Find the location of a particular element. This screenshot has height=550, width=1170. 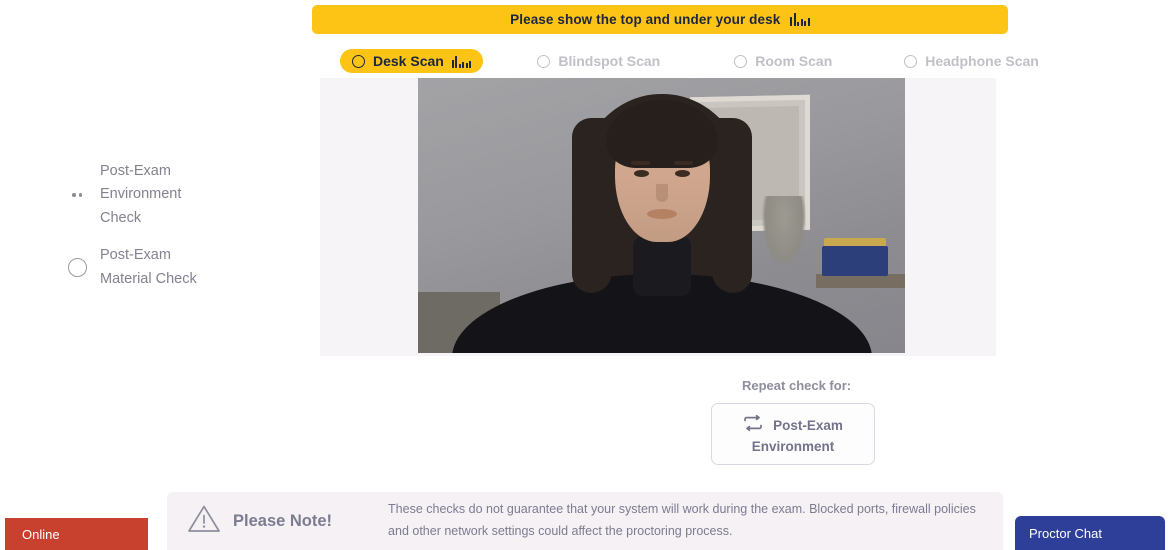

repeat-check-button-line1: Post-Exam is located at coordinates (808, 425).